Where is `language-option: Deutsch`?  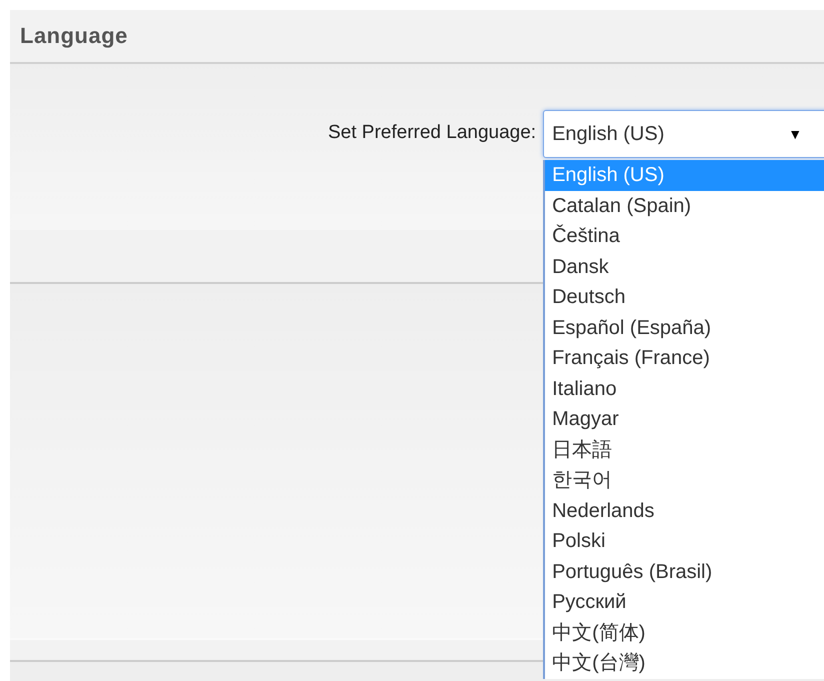 language-option: Deutsch is located at coordinates (684, 297).